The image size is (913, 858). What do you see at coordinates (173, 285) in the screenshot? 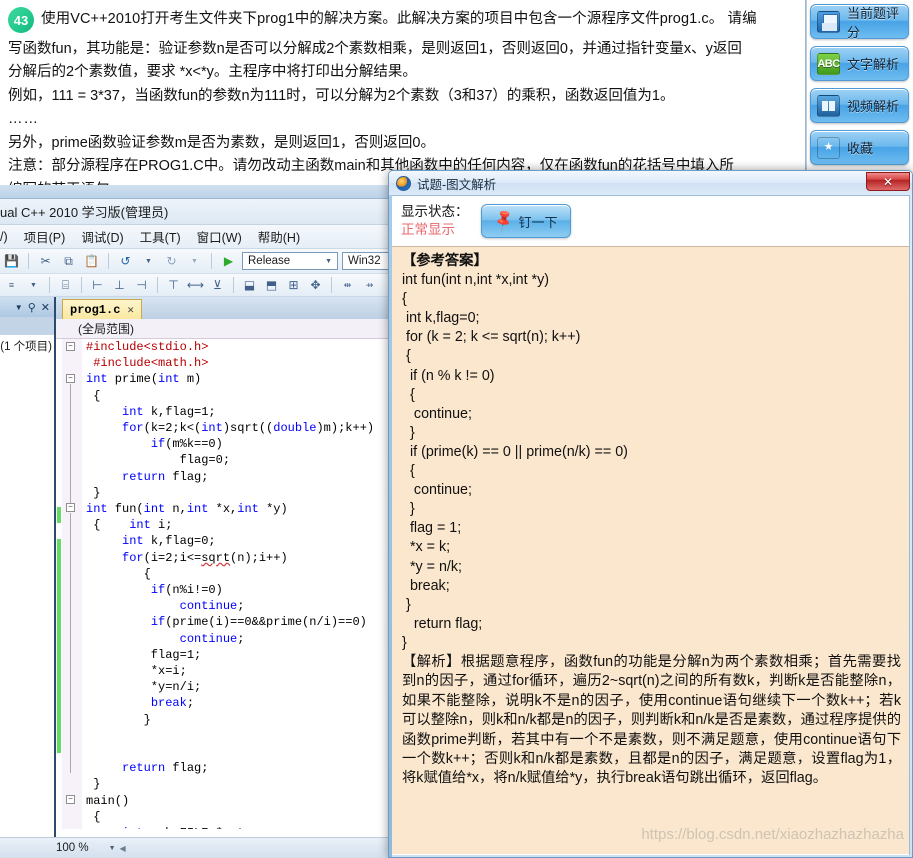
I see `align-tops-icon: ⊤` at bounding box center [173, 285].